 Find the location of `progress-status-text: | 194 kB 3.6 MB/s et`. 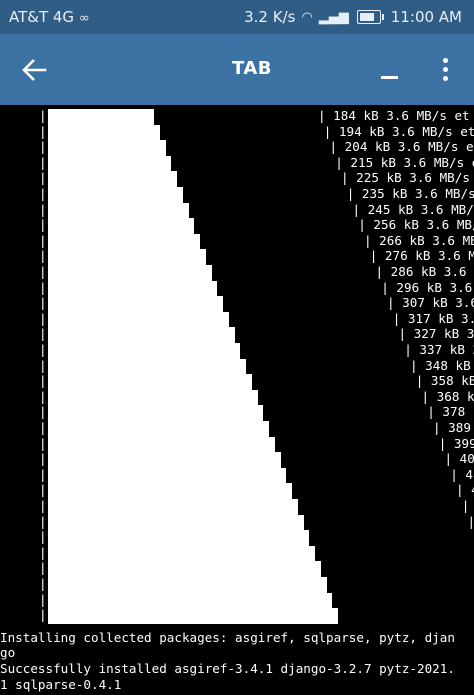

progress-status-text: | 194 kB 3.6 MB/s et is located at coordinates (398, 131).